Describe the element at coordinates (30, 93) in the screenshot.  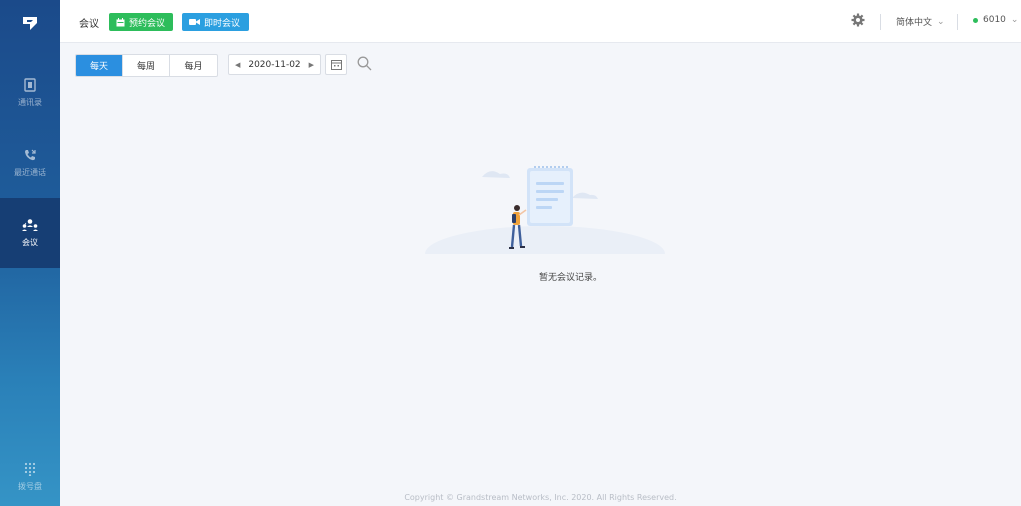
I see `sidebar-item-contacts: 通讯录` at that location.